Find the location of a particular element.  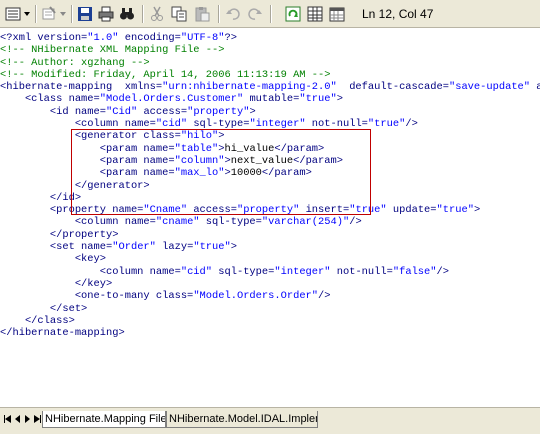

code-line: </key> is located at coordinates (270, 284).